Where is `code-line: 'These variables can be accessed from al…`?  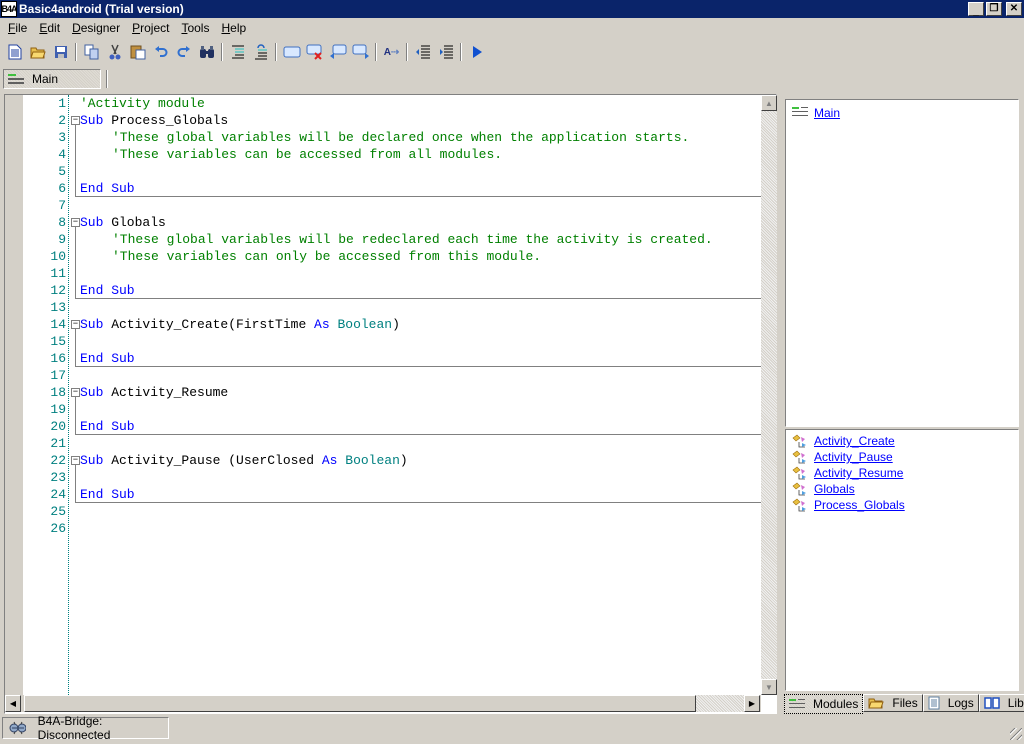 code-line: 'These variables can be accessed from al… is located at coordinates (307, 154).